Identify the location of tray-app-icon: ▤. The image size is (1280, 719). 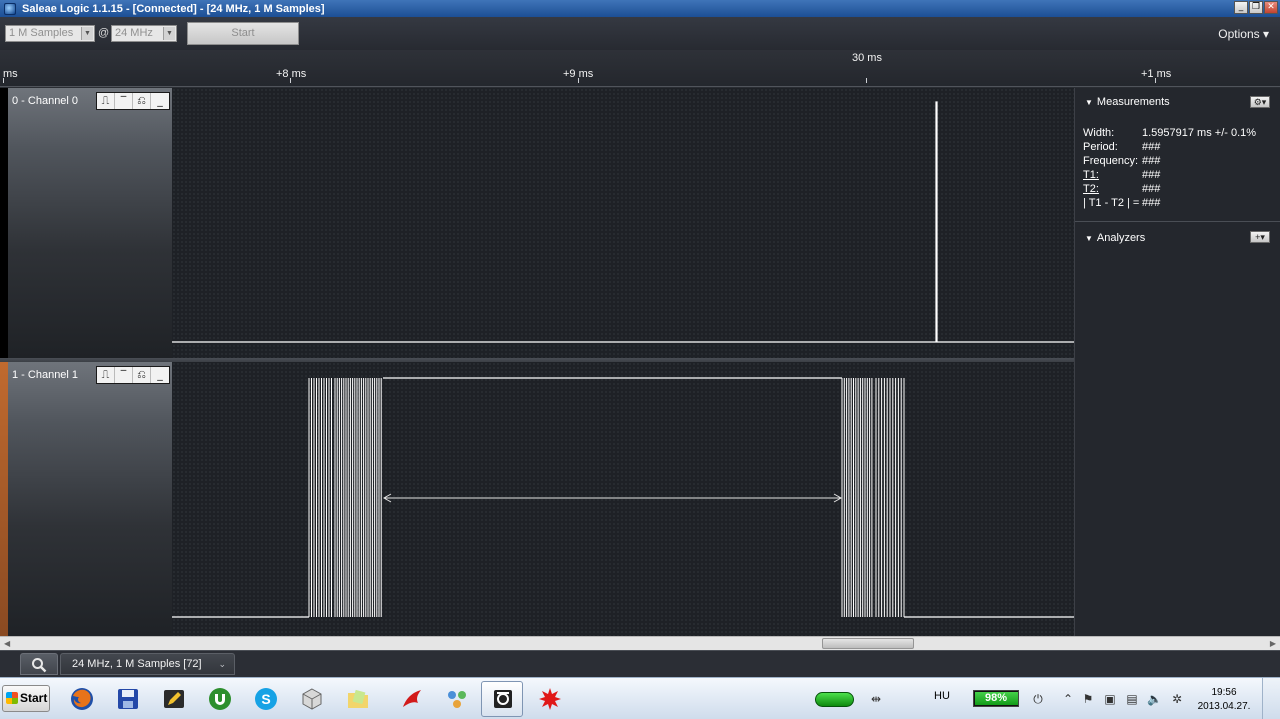
(1132, 699).